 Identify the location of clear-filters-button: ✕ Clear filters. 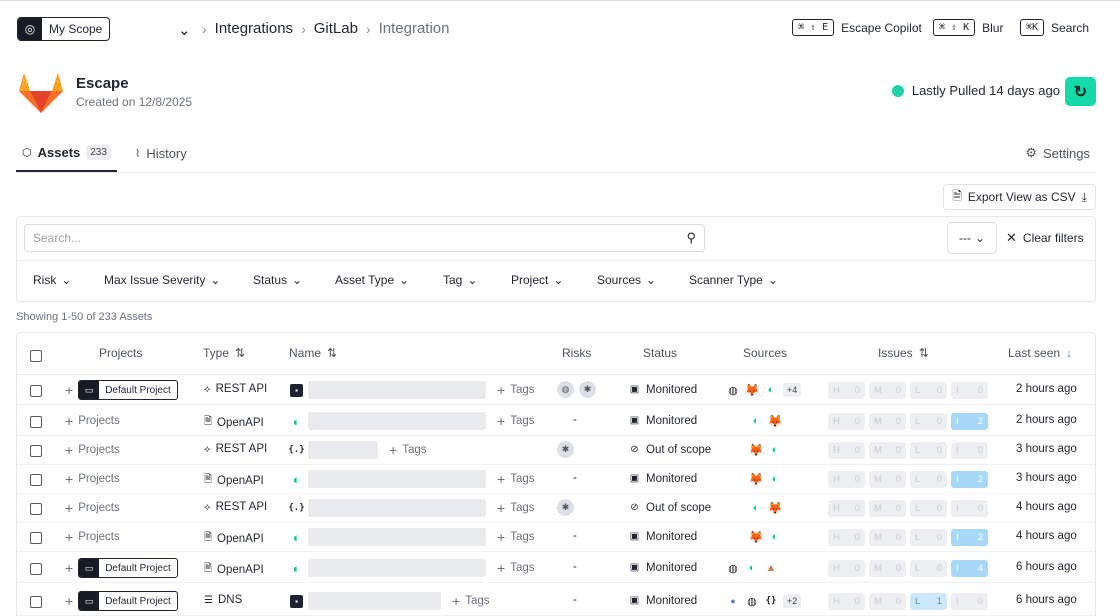
(1045, 238).